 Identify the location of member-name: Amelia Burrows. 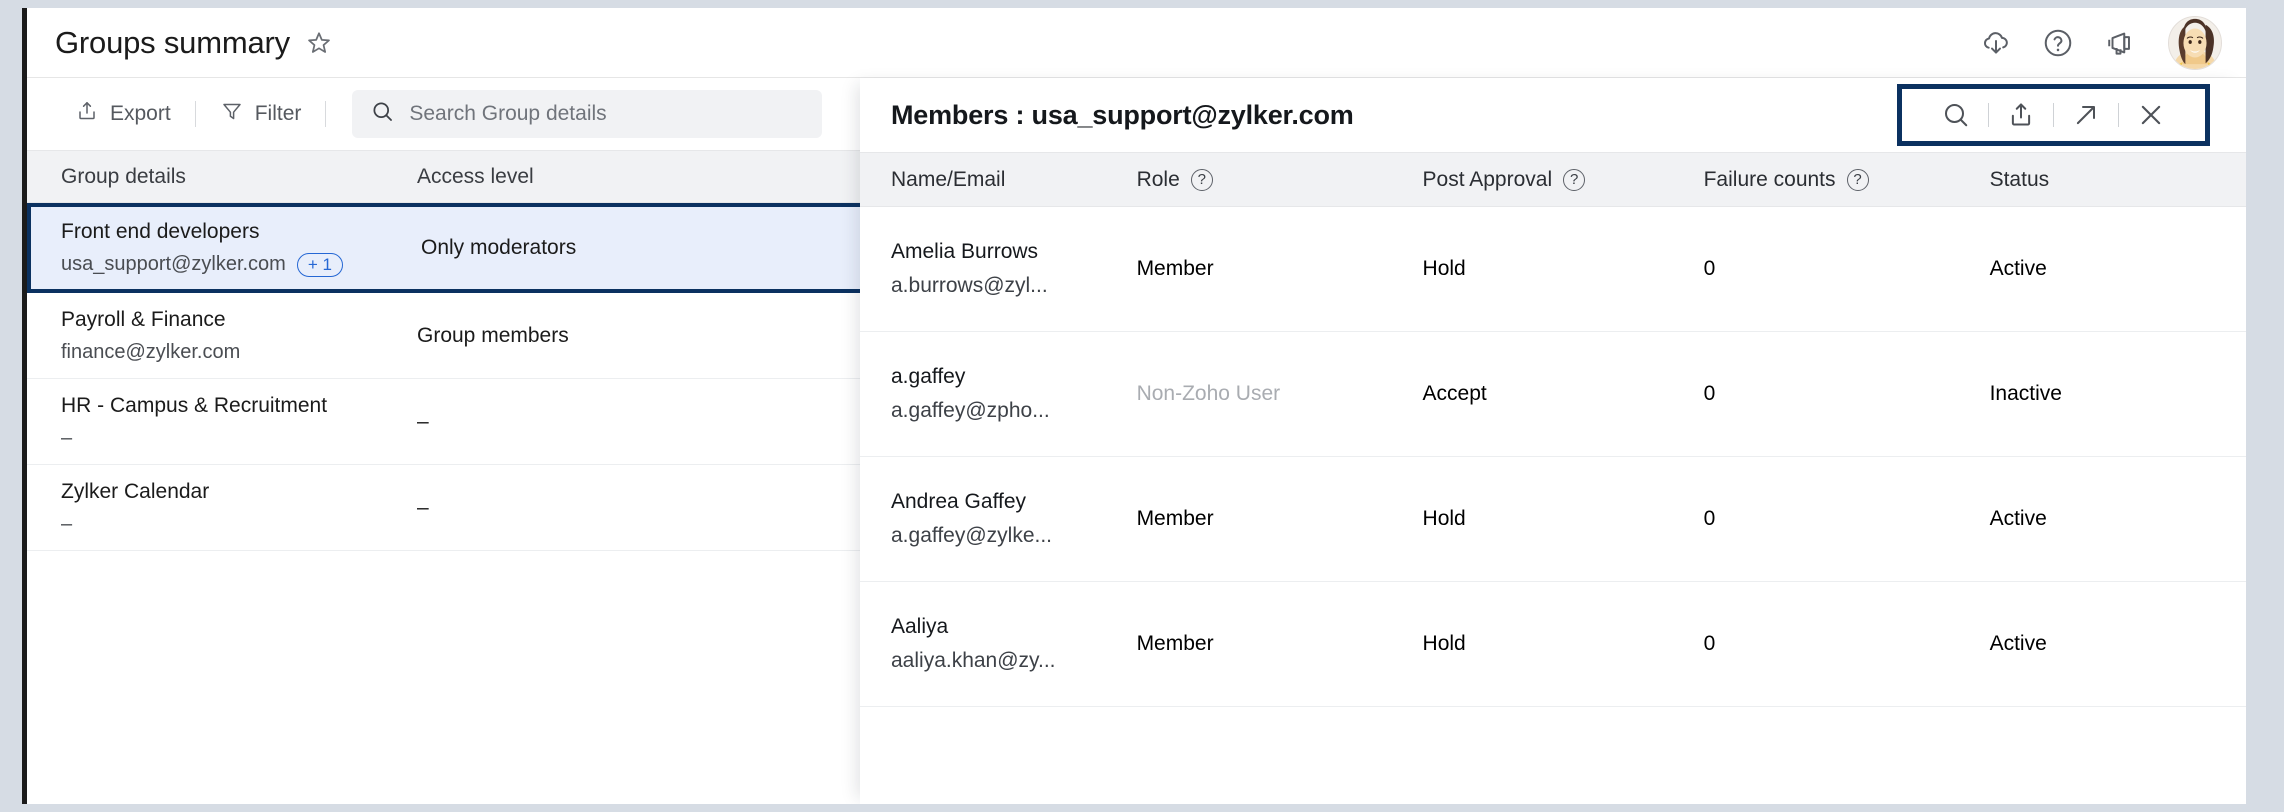
(965, 251).